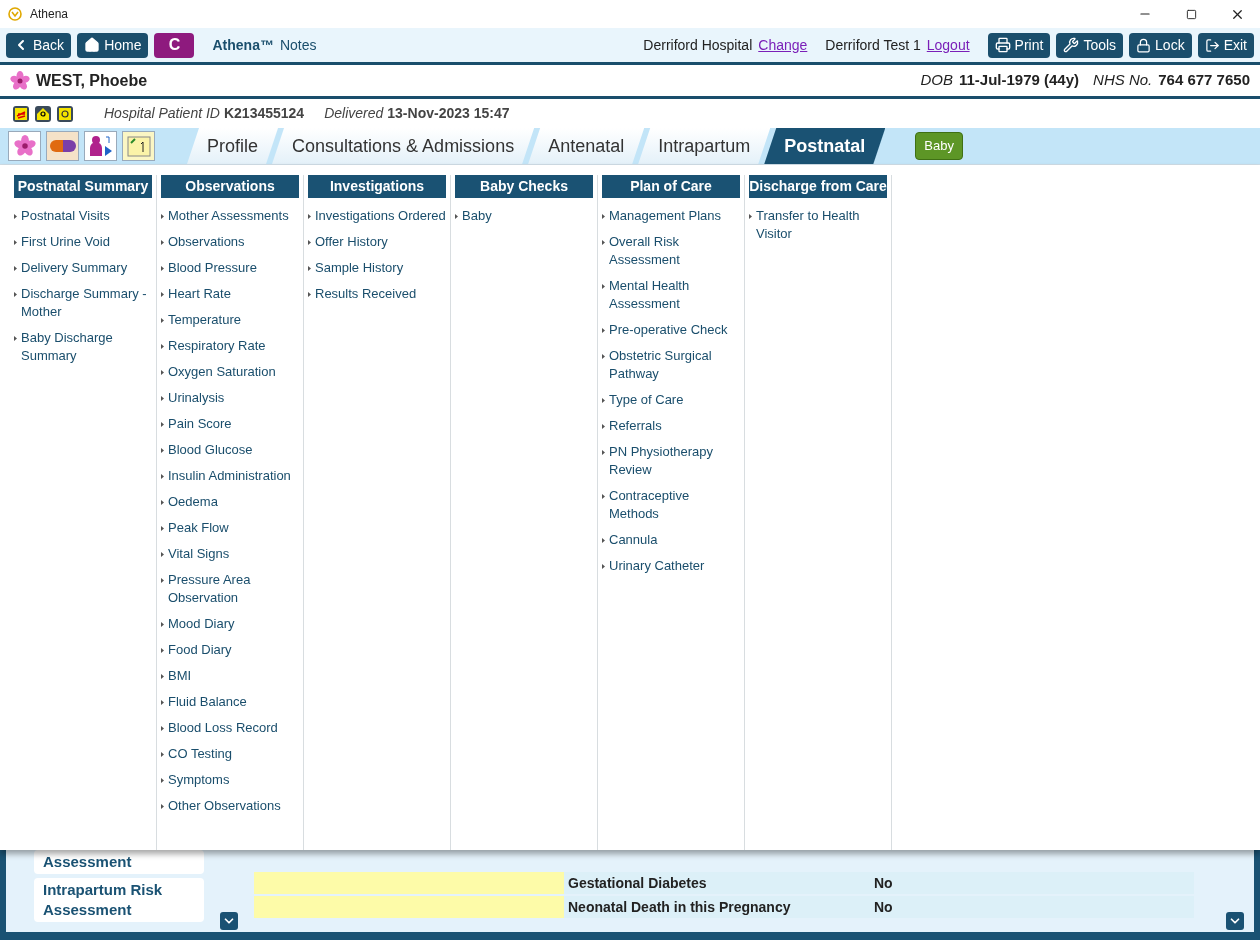 The height and width of the screenshot is (940, 1260). I want to click on menu-column-header: Observations, so click(230, 186).